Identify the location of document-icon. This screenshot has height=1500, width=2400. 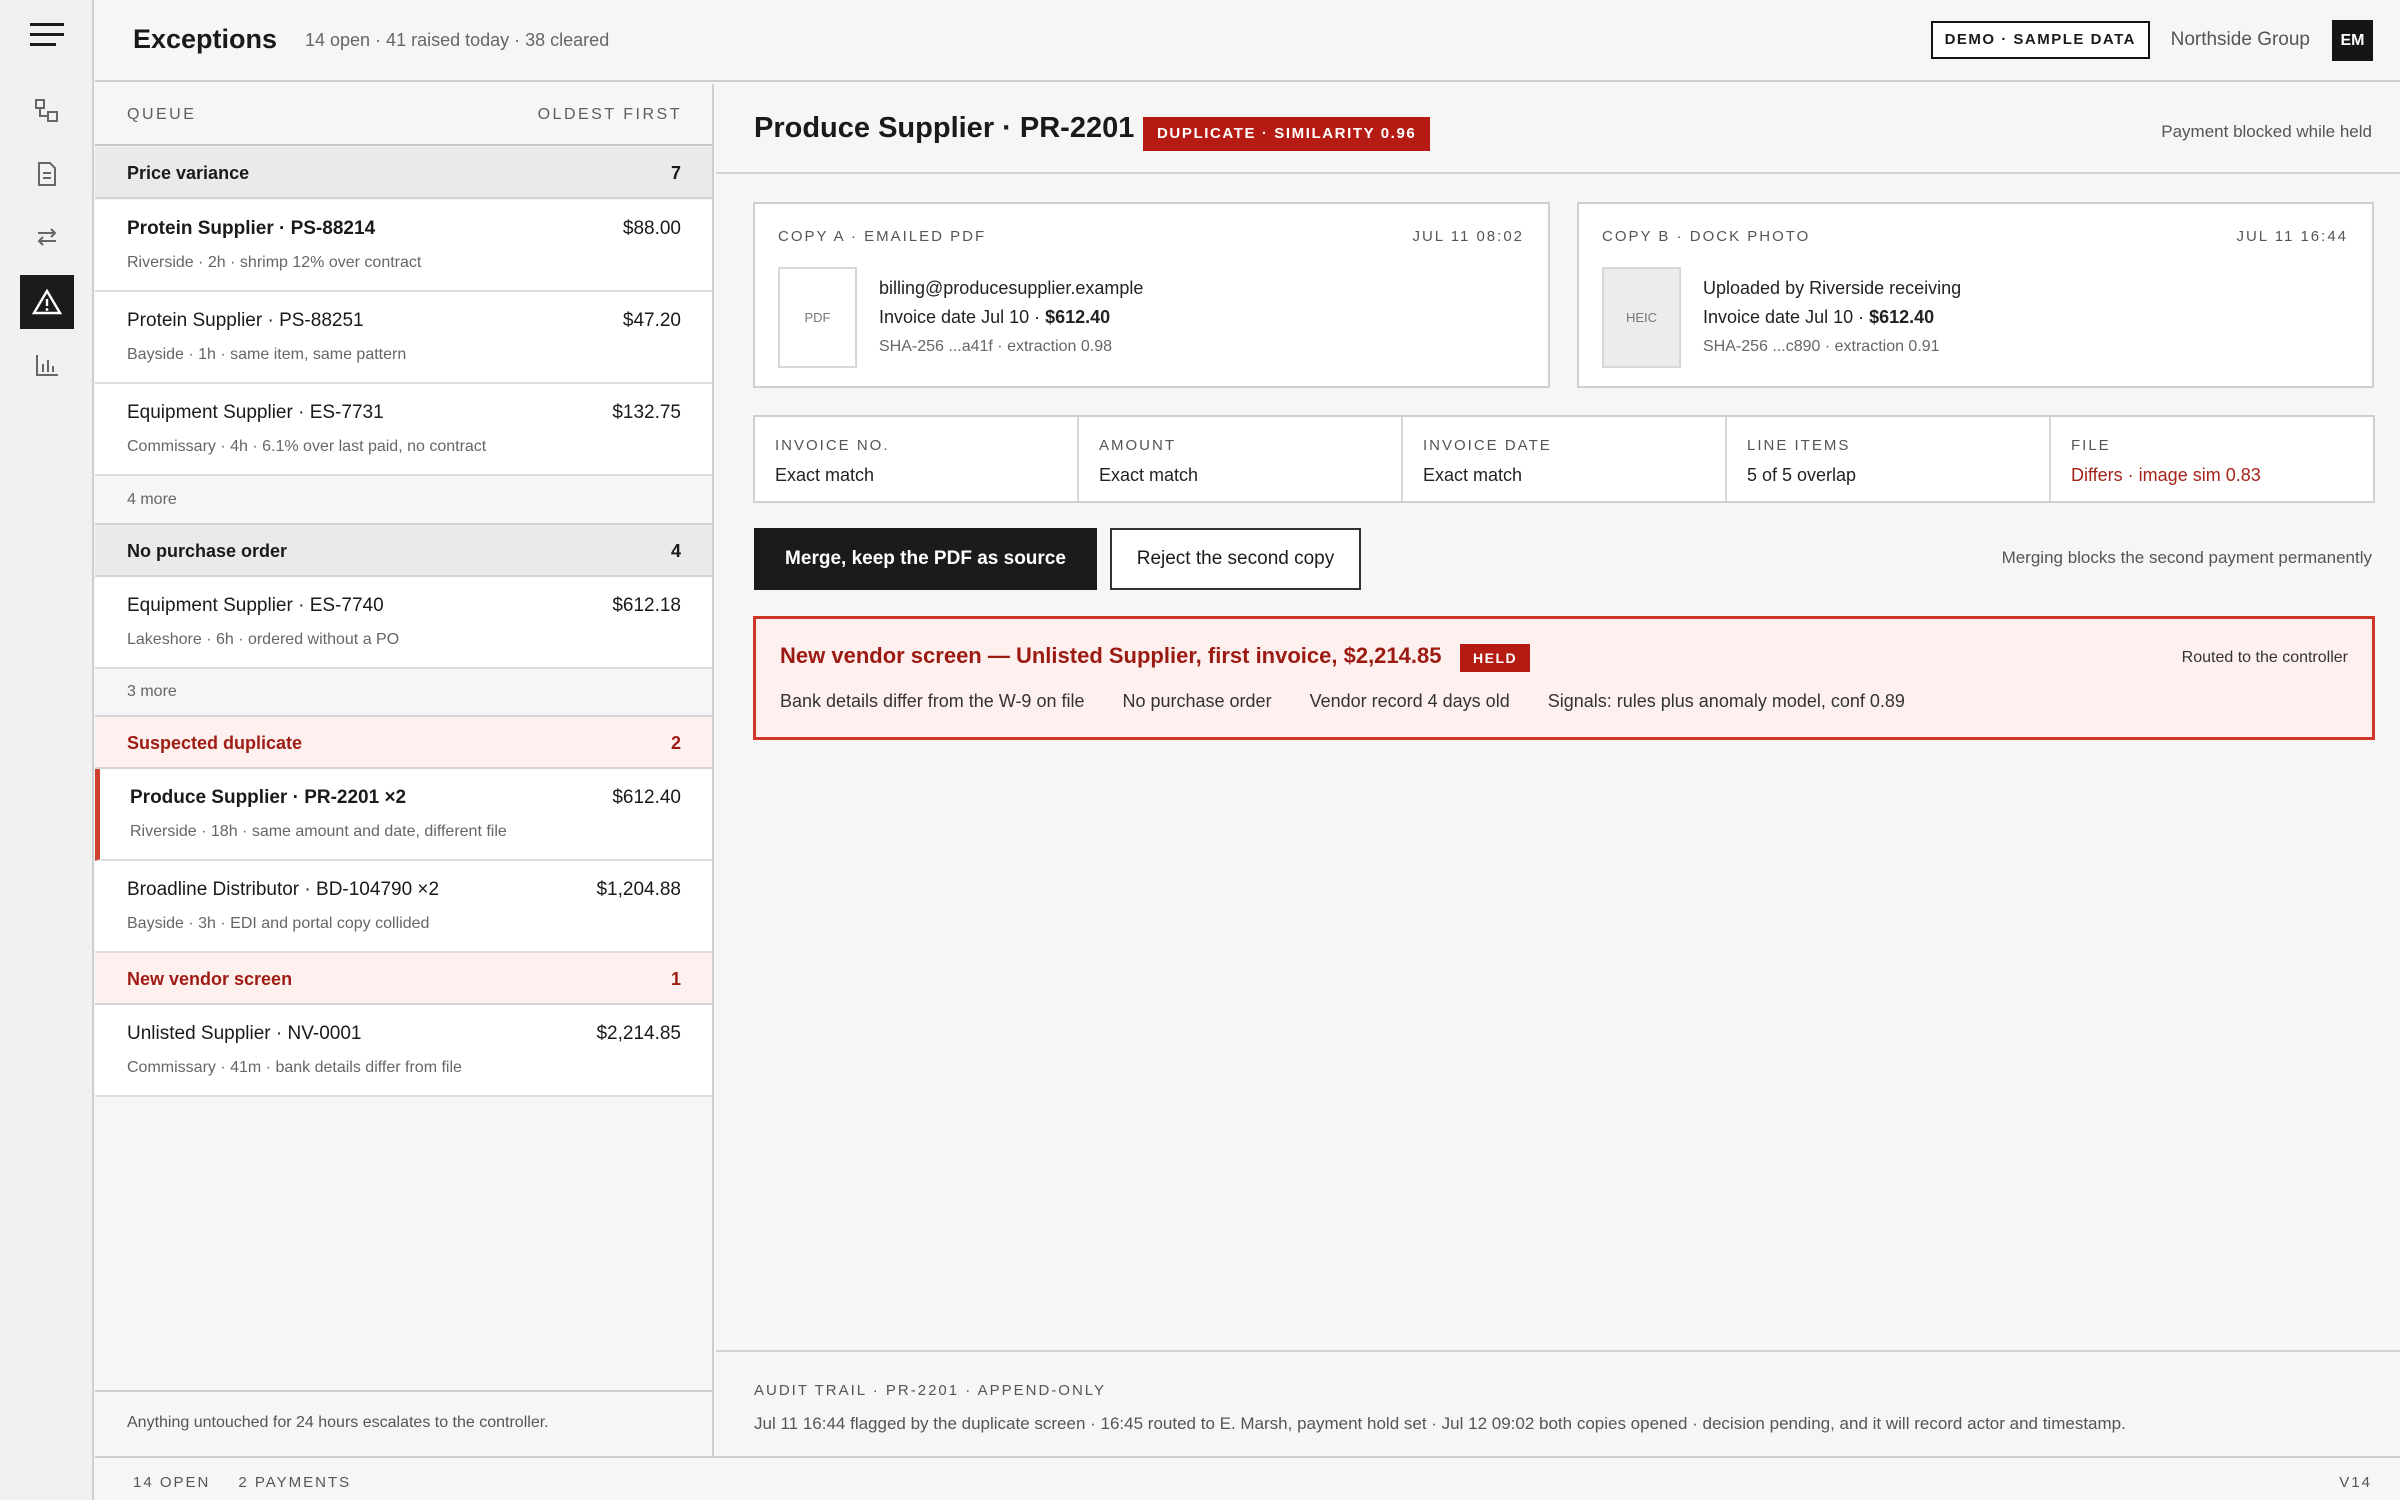
(47, 174).